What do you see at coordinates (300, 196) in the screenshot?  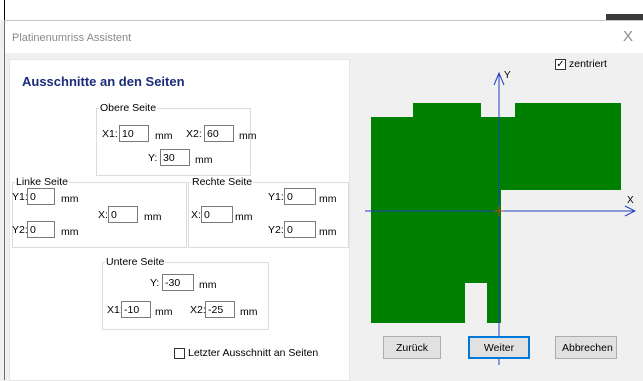 I see `right-y1-input` at bounding box center [300, 196].